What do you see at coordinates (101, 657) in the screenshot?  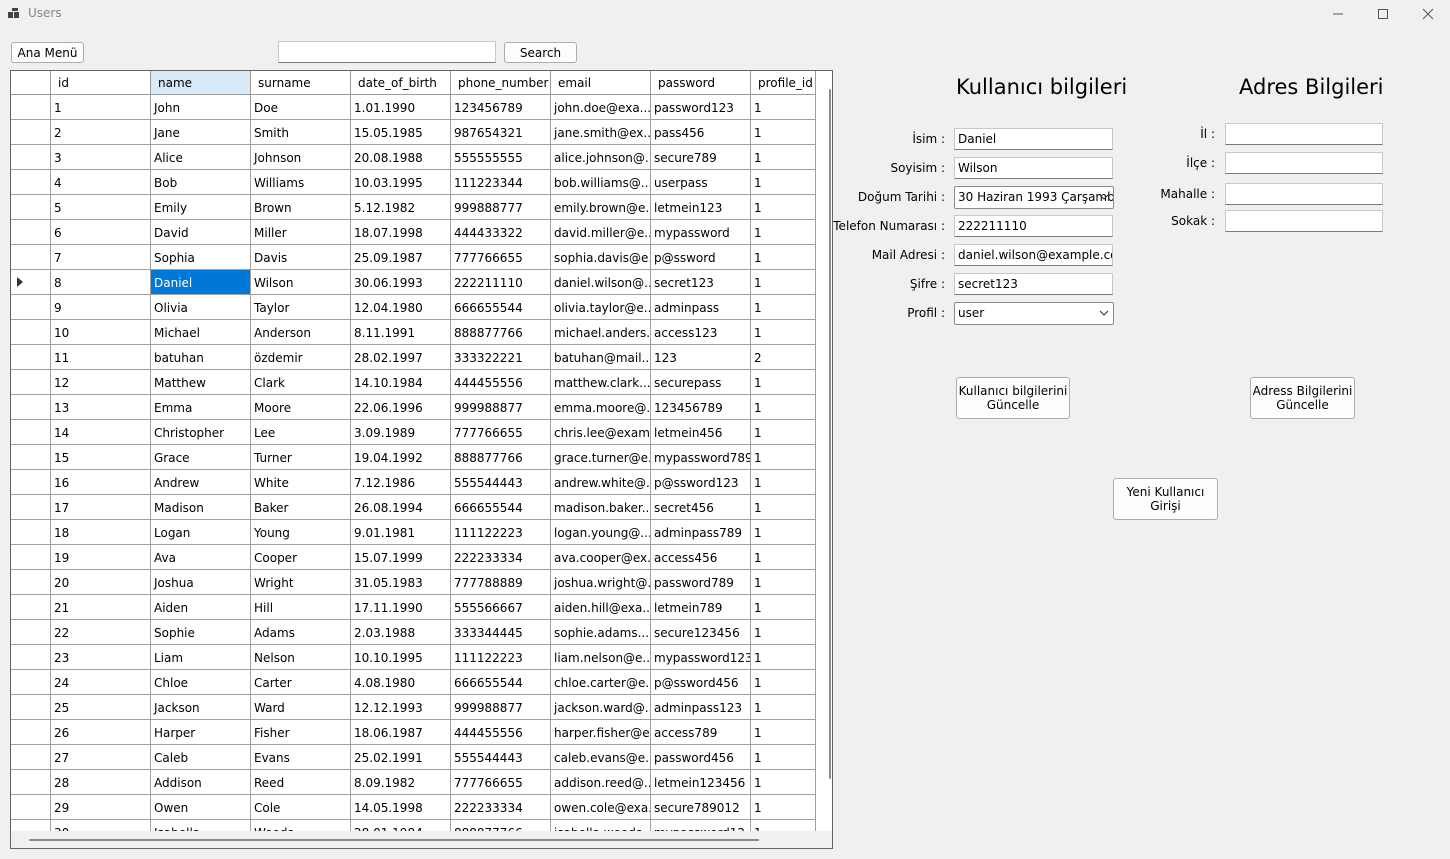 I see `cell-id: 23` at bounding box center [101, 657].